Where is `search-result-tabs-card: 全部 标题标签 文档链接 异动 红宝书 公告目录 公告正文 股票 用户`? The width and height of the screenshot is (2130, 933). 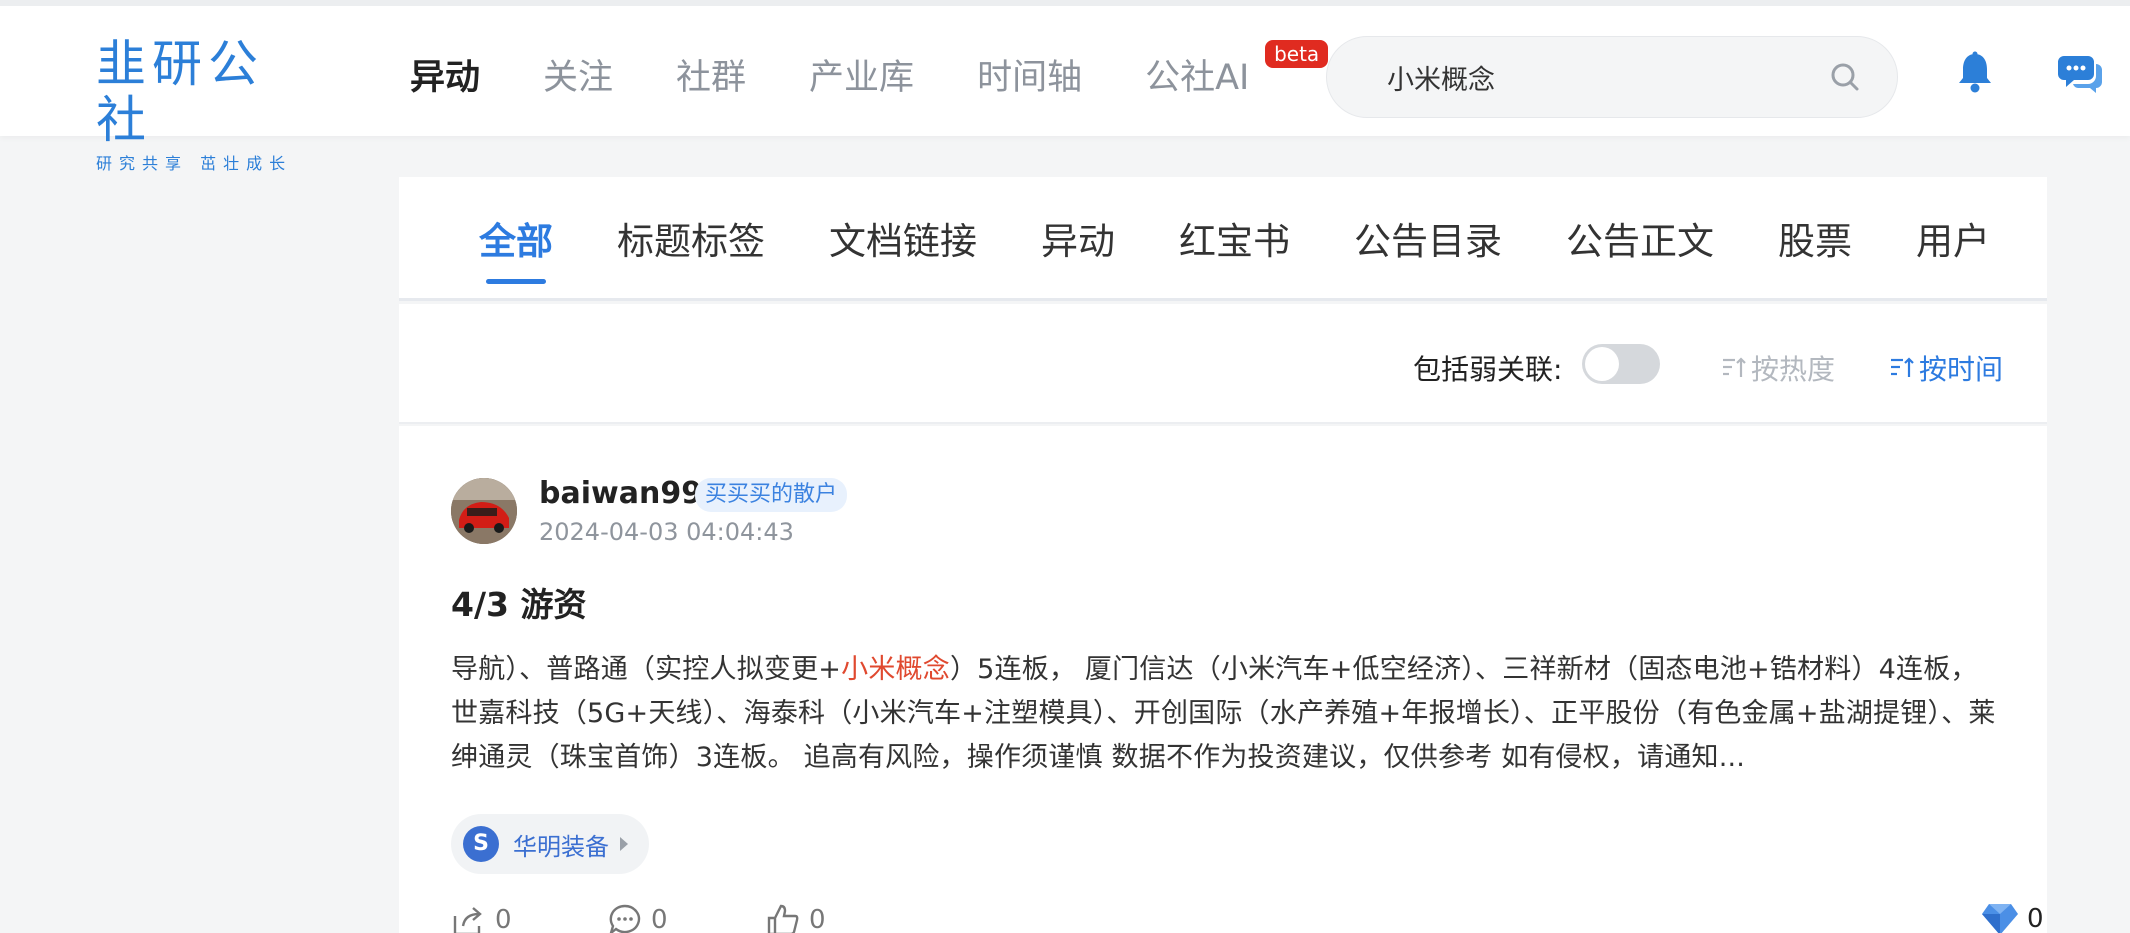 search-result-tabs-card: 全部 标题标签 文档链接 异动 红宝书 公告目录 公告正文 股票 用户 is located at coordinates (1223, 239).